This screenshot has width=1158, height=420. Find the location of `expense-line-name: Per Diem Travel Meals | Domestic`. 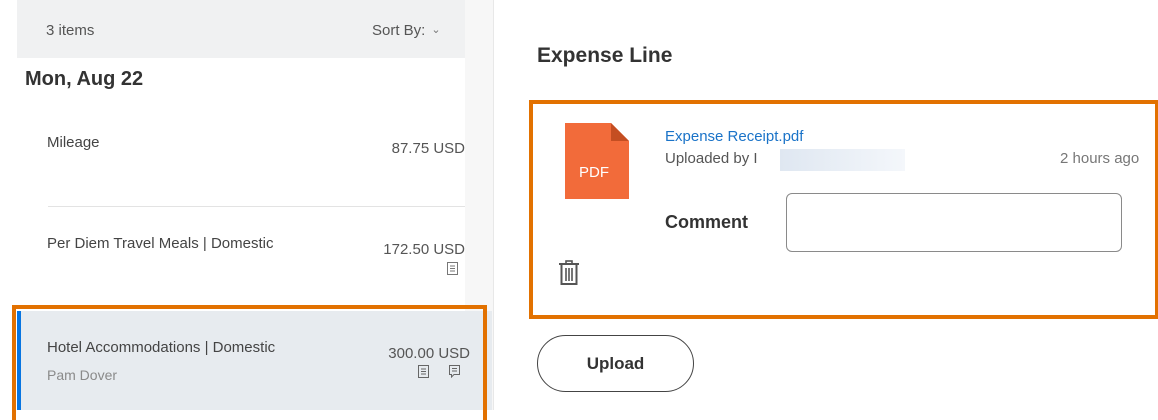

expense-line-name: Per Diem Travel Meals | Domestic is located at coordinates (160, 243).